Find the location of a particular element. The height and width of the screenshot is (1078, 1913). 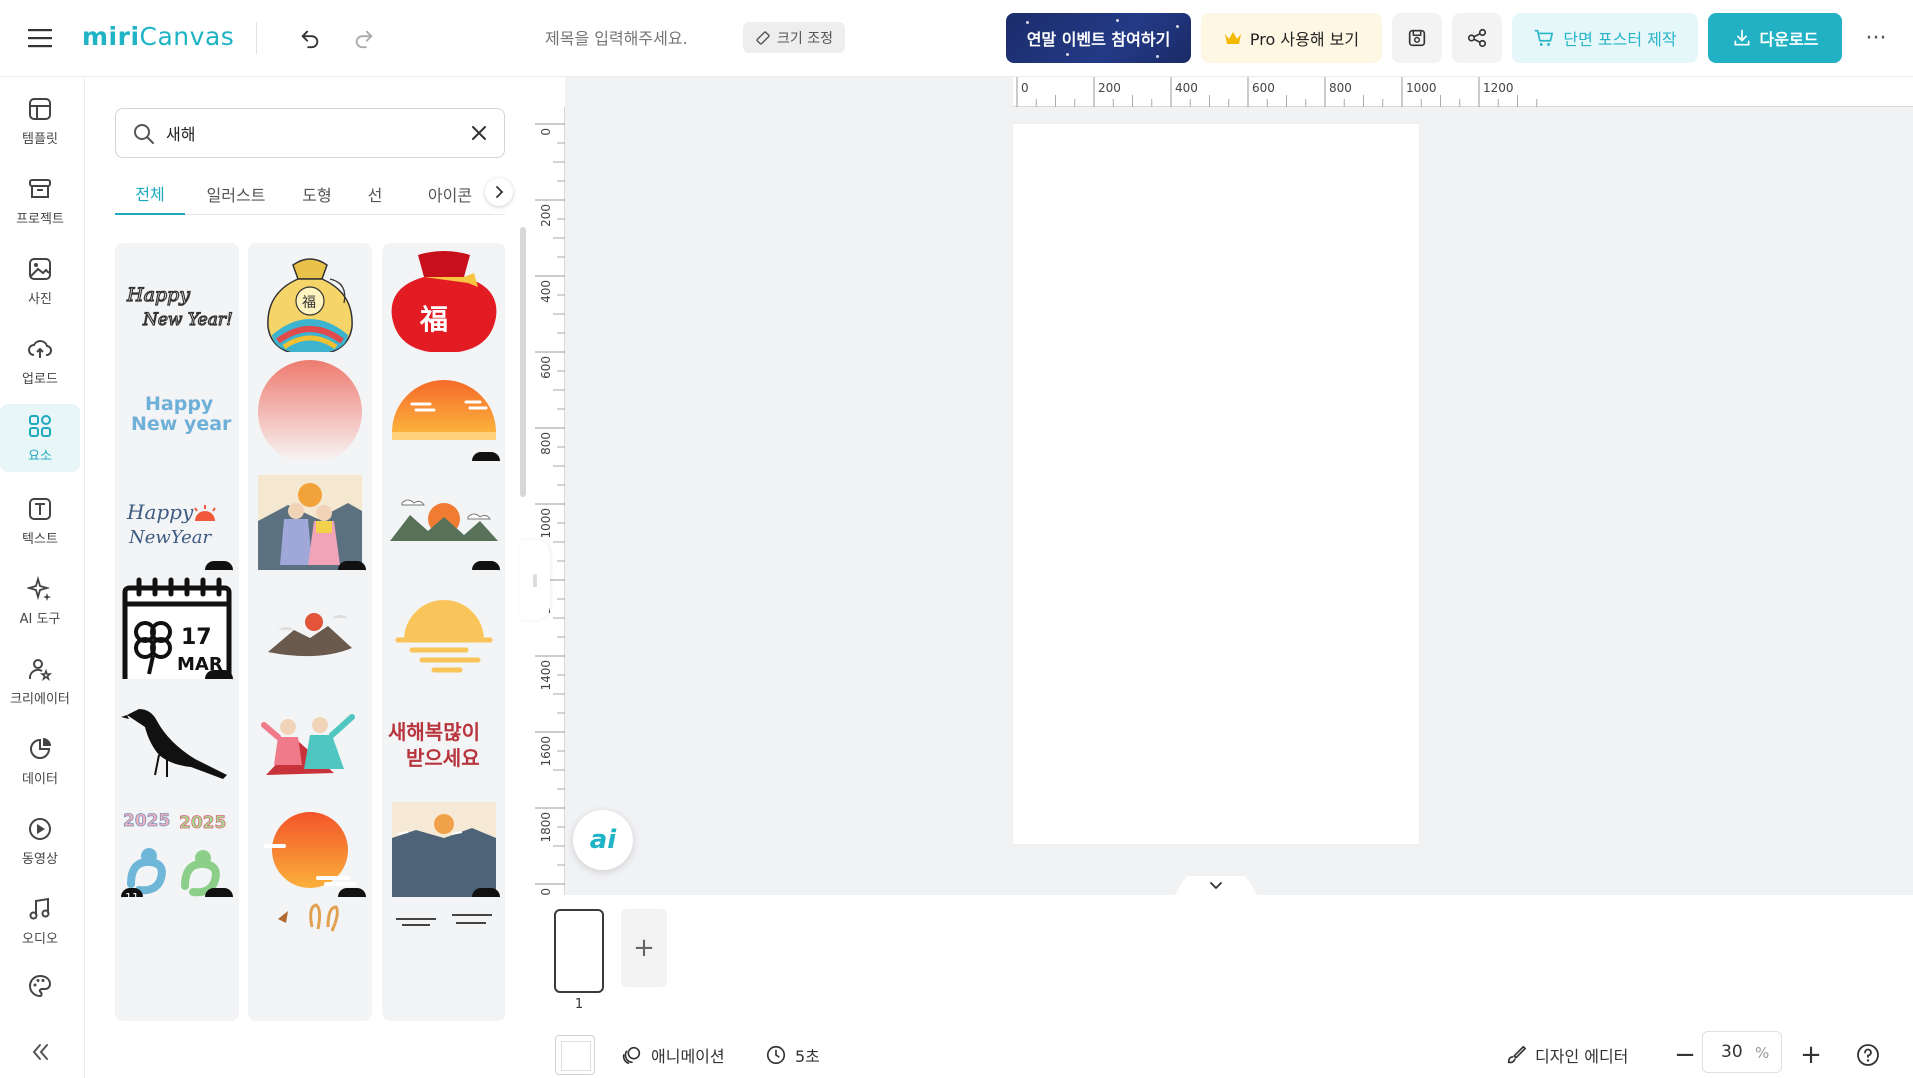

nav-label: 프로젝트 is located at coordinates (40, 219).